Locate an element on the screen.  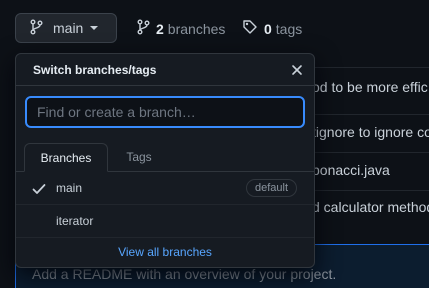
commit-message: bonacci.java is located at coordinates (351, 170).